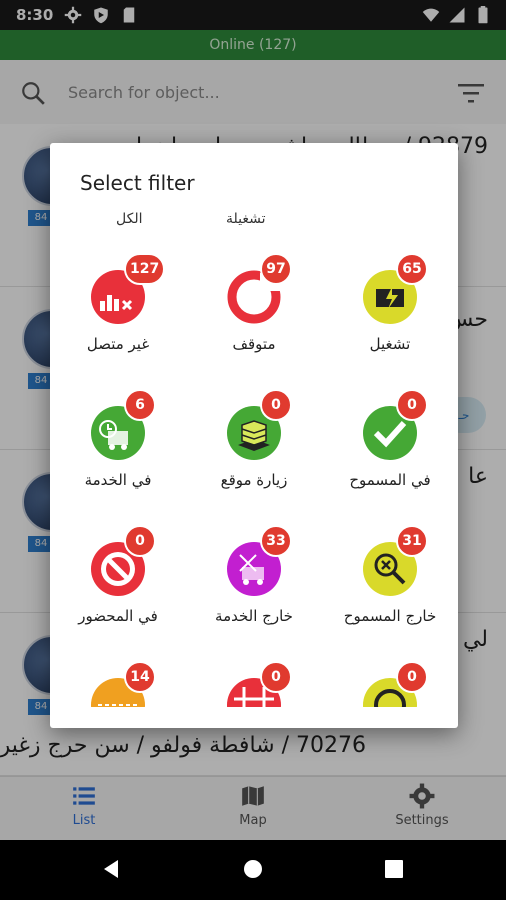 The image size is (506, 900). What do you see at coordinates (118, 303) in the screenshot?
I see `filter-option: 127 غير متصل` at bounding box center [118, 303].